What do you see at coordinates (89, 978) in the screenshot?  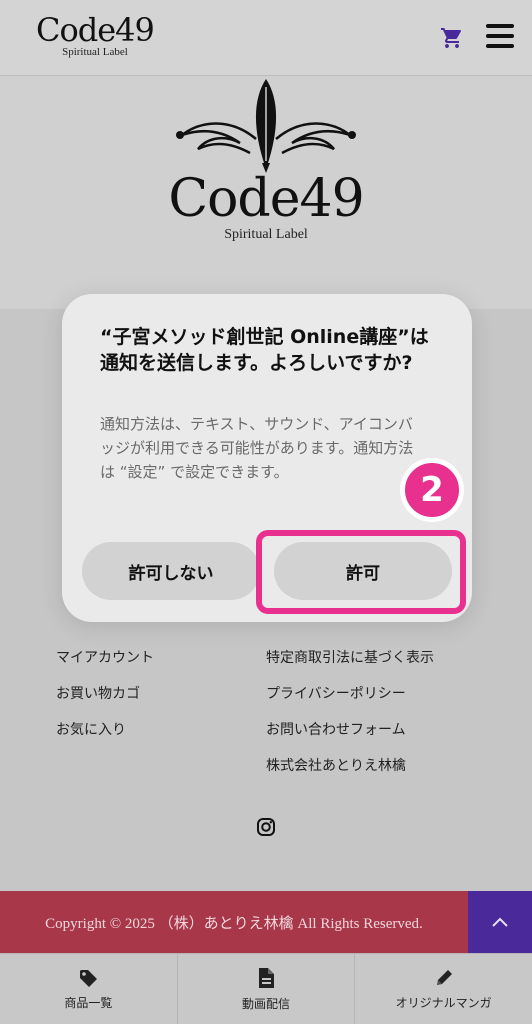 I see `tag-icon` at bounding box center [89, 978].